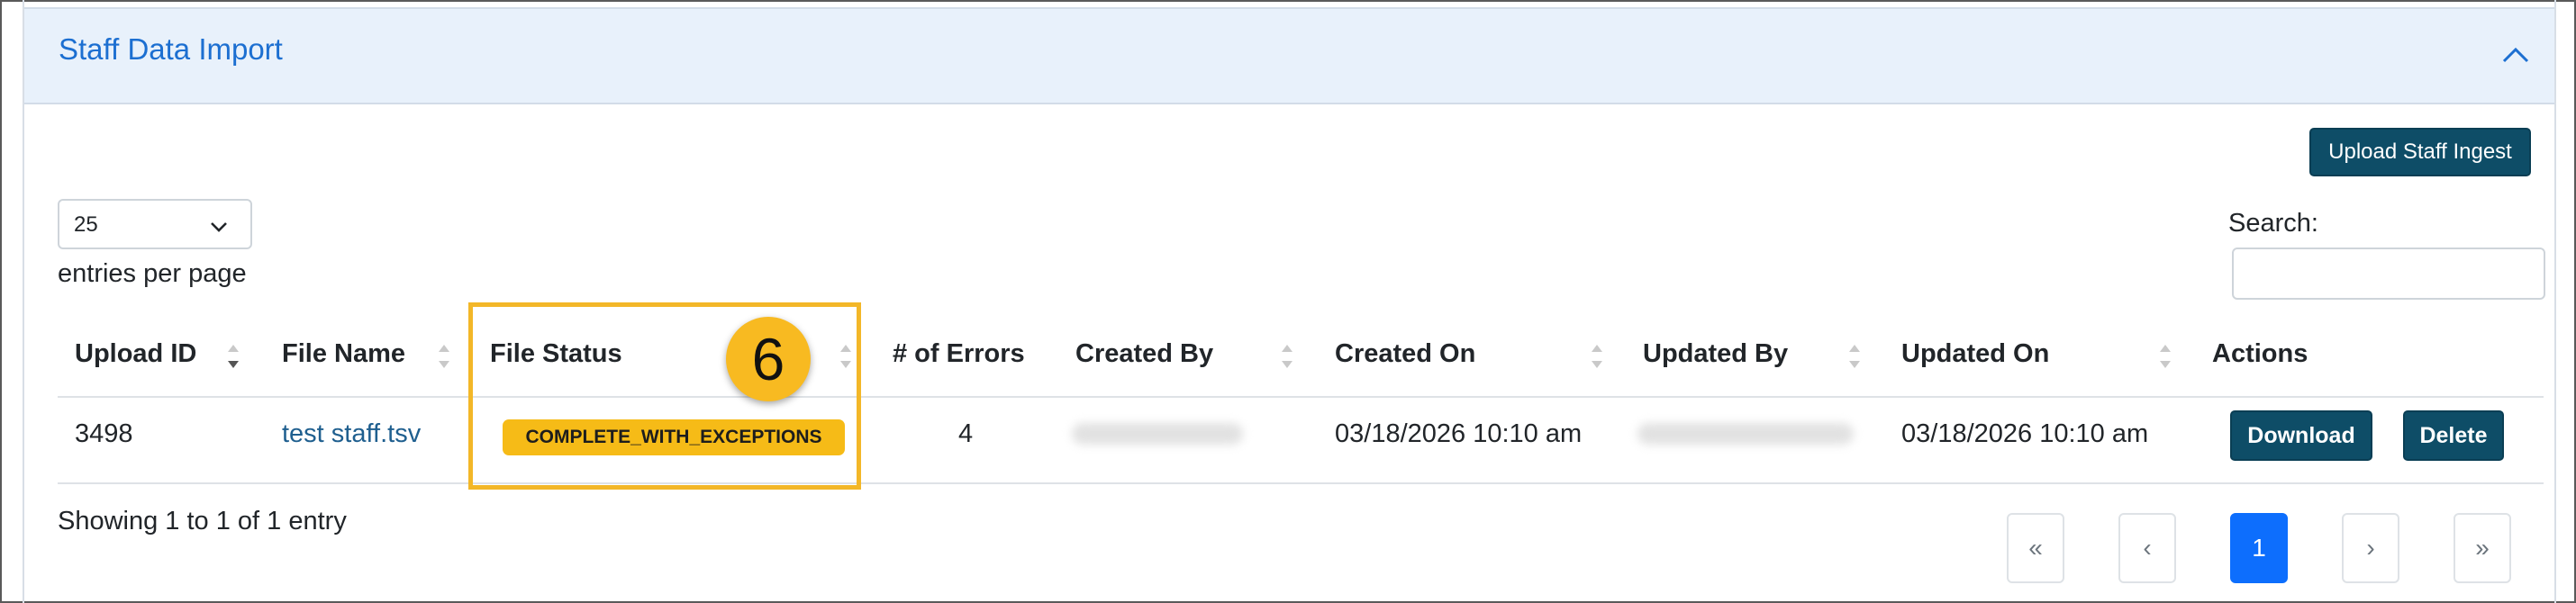  Describe the element at coordinates (2388, 274) in the screenshot. I see `search-input` at that location.